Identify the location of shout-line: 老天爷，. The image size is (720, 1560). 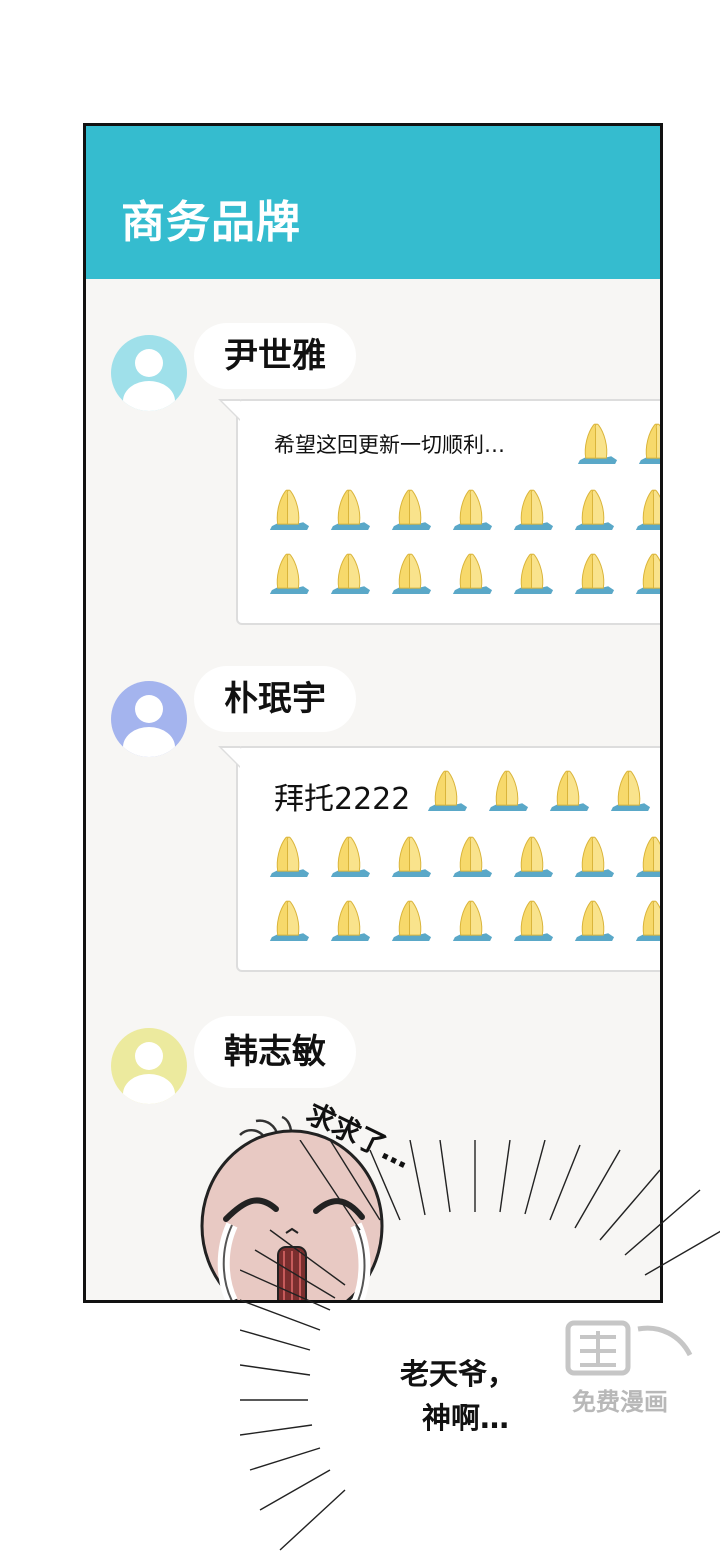
(458, 1374).